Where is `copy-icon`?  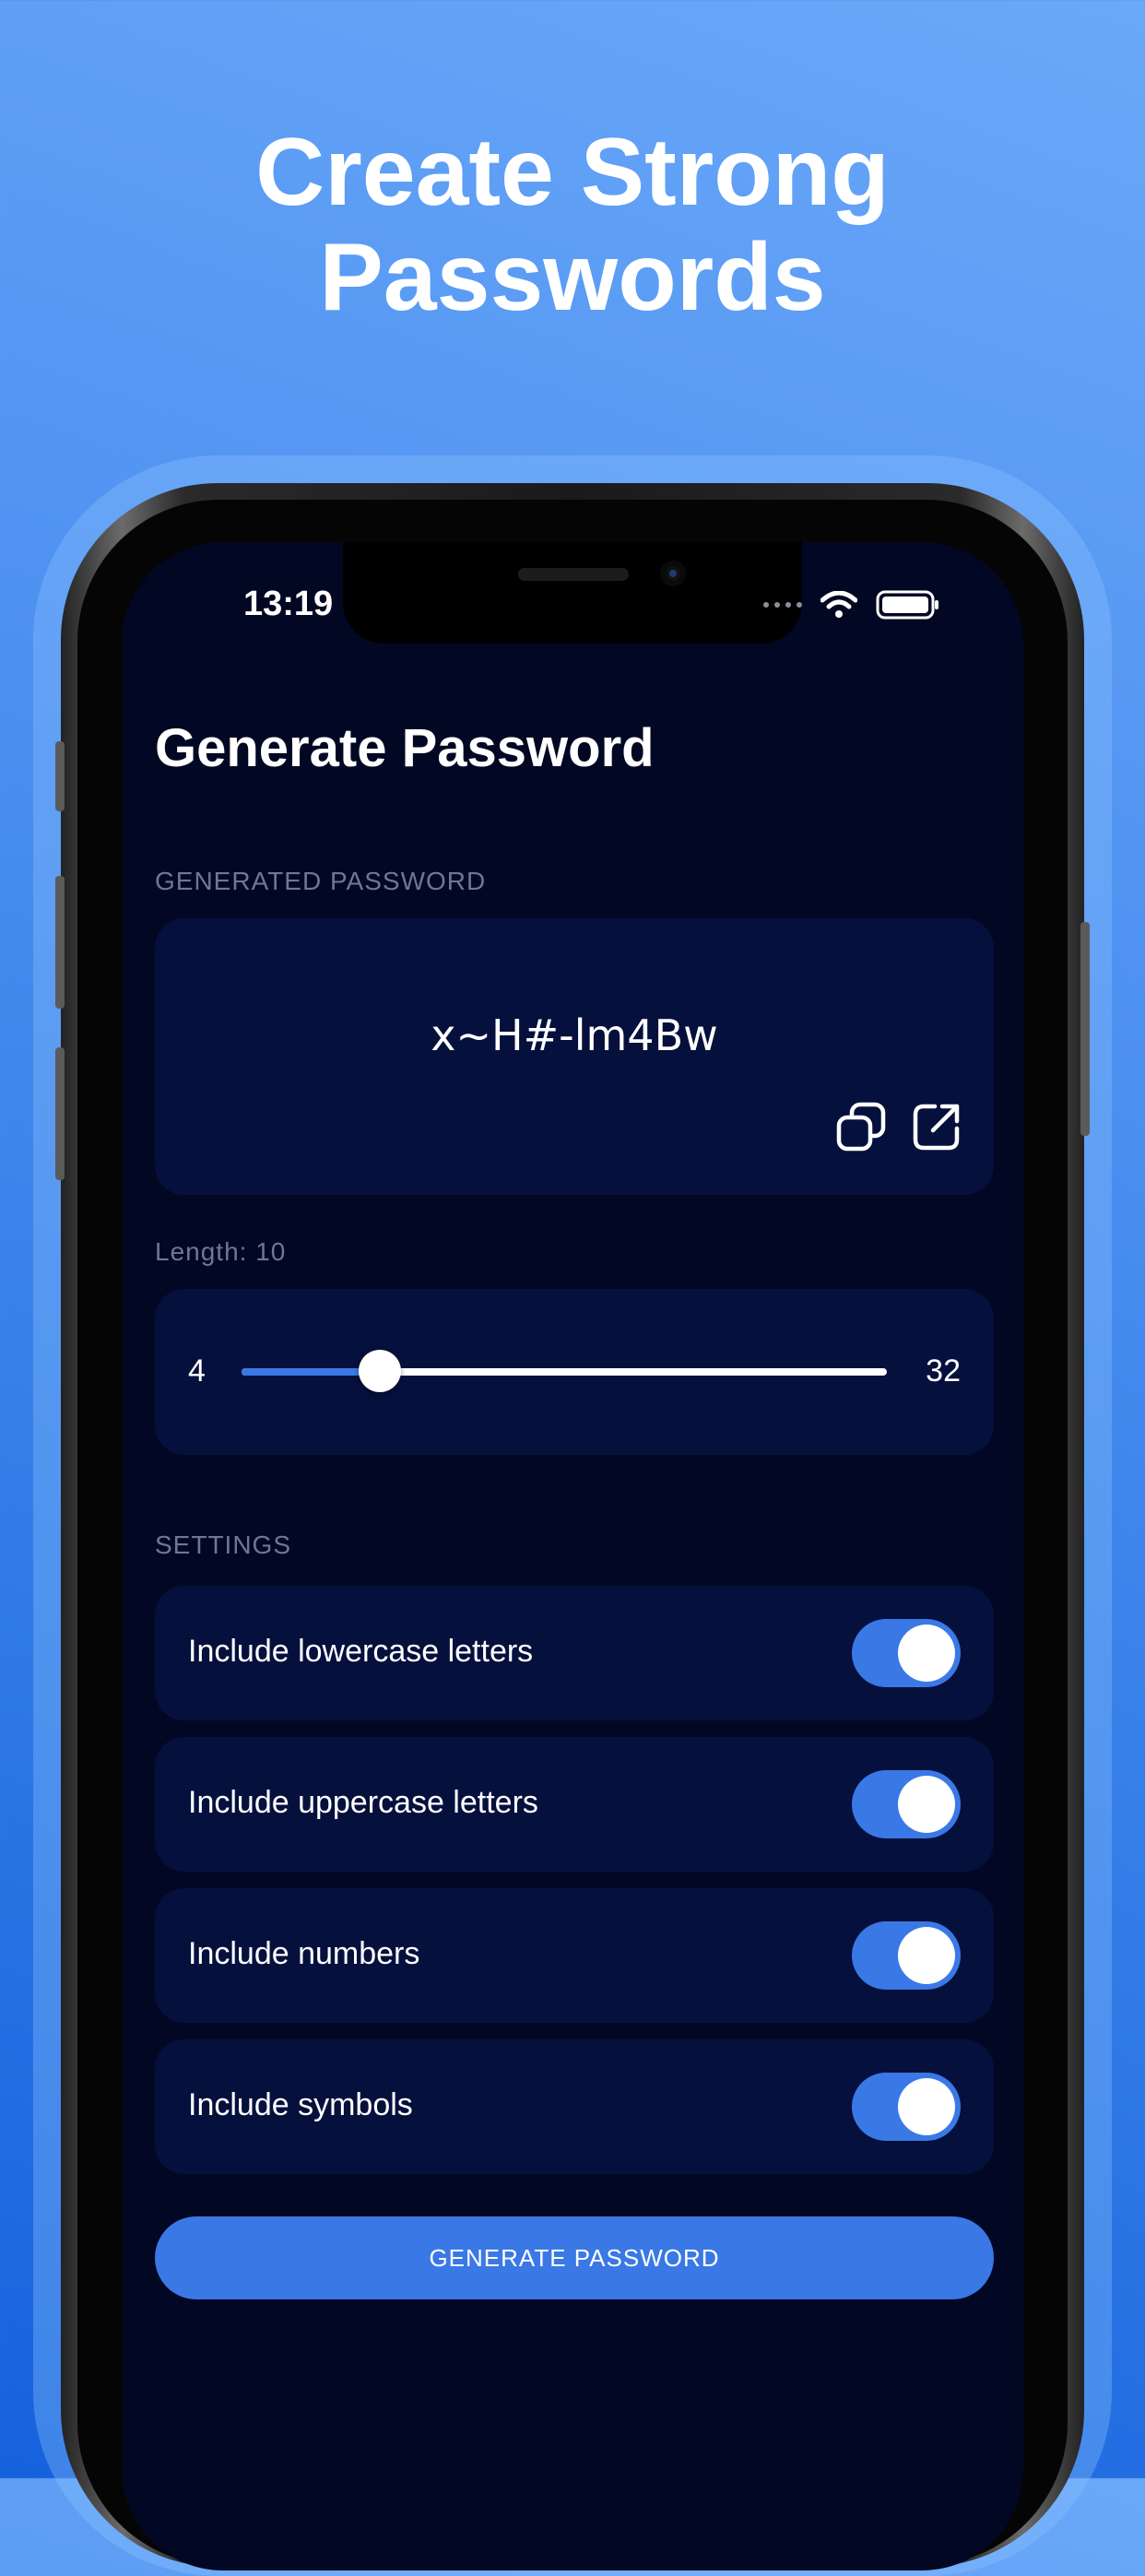
copy-icon is located at coordinates (861, 1126).